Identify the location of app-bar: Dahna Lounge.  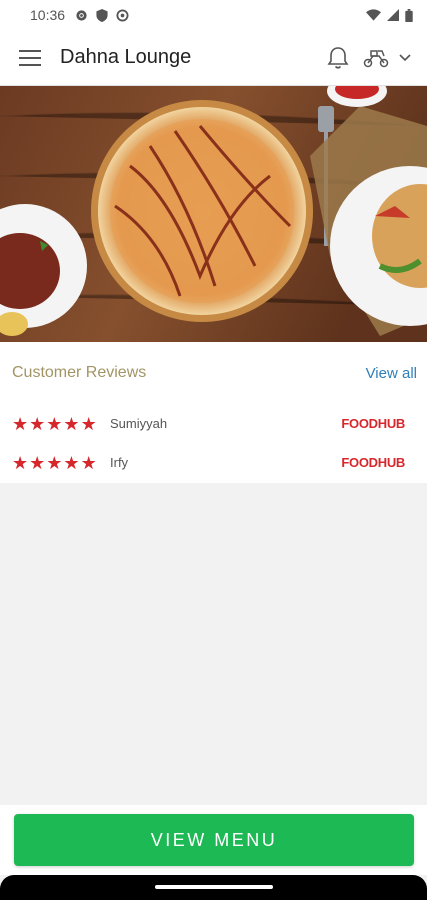
(213, 58).